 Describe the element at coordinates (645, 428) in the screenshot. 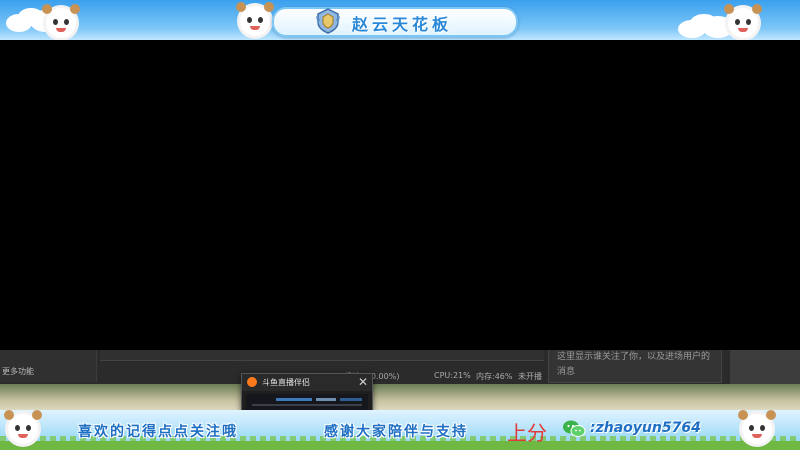

I see `wechat-id: :zhaoyun5764` at that location.